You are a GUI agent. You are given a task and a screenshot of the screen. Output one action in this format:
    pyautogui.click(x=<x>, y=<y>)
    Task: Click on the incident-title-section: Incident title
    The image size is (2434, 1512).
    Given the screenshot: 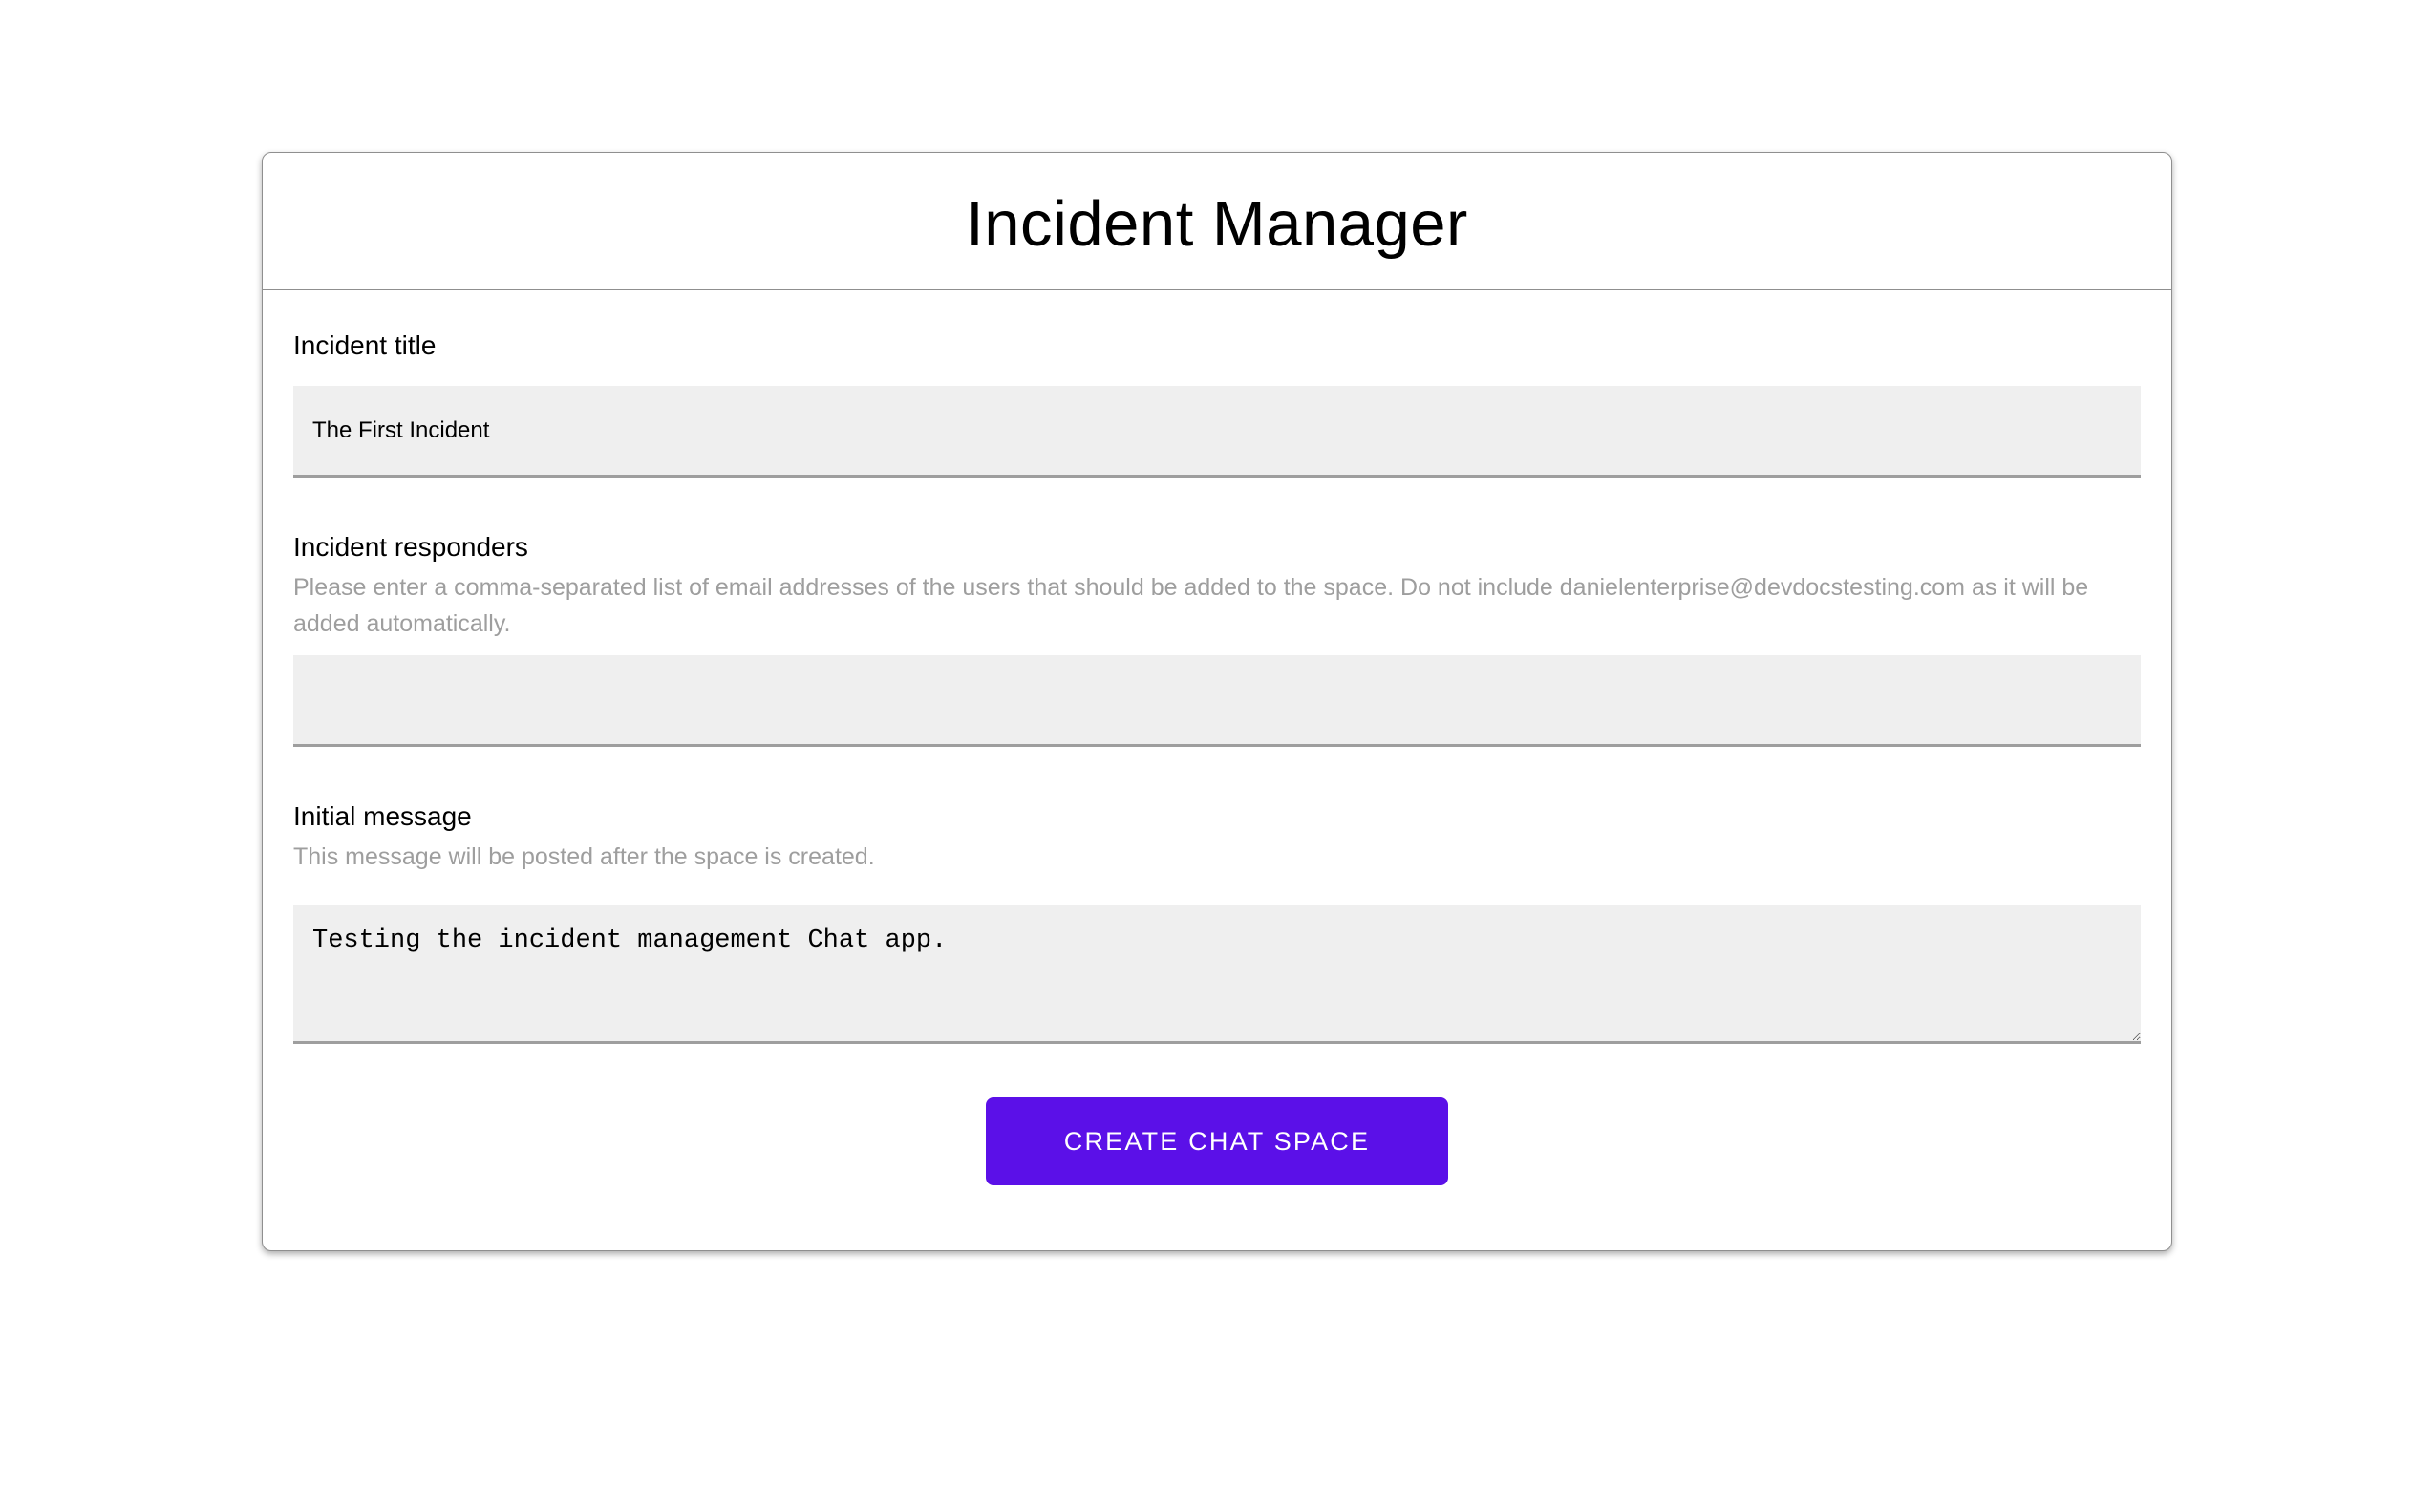 What is the action you would take?
    pyautogui.click(x=1217, y=404)
    